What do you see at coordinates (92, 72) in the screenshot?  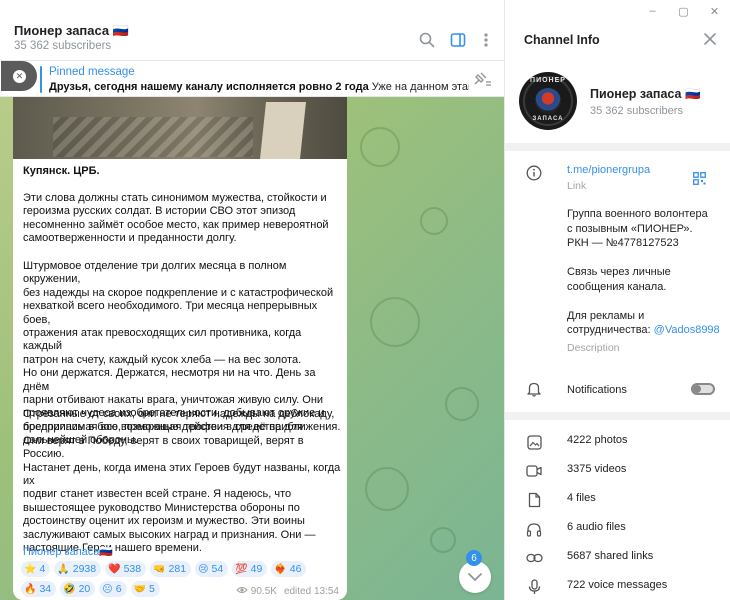 I see `pinned-label: Pinned message` at bounding box center [92, 72].